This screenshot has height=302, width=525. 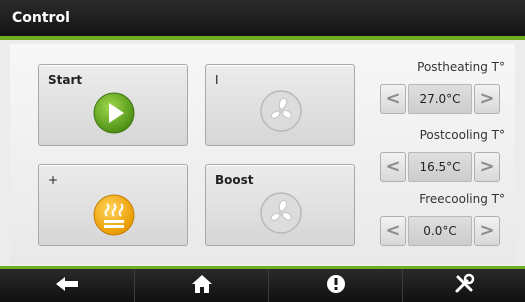 What do you see at coordinates (393, 99) in the screenshot?
I see `postheating-decrease-button: <` at bounding box center [393, 99].